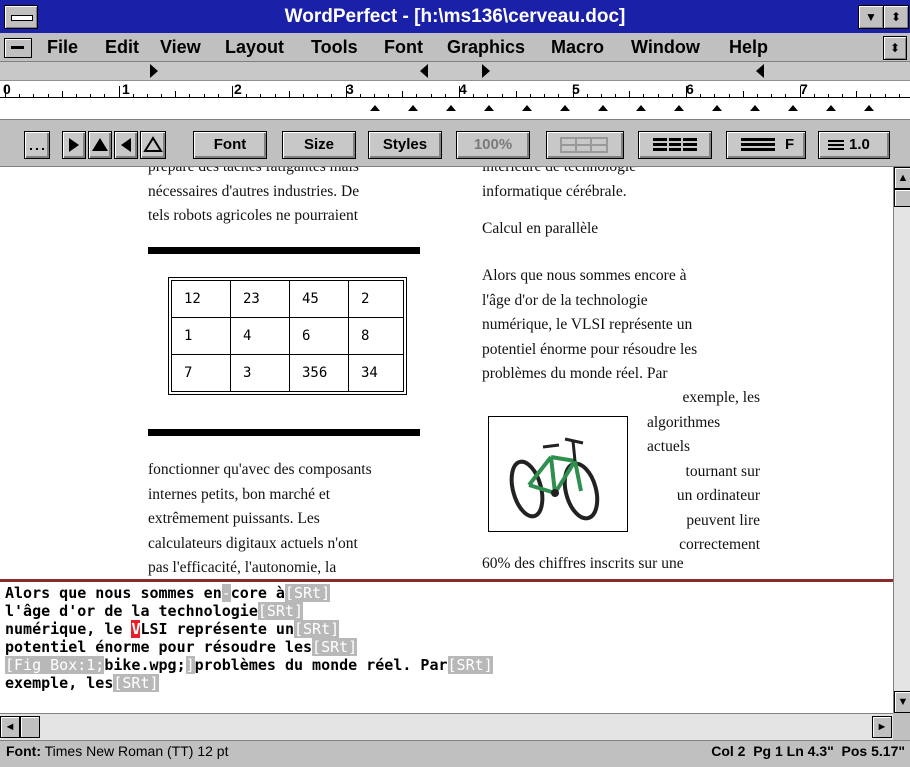  What do you see at coordinates (230, 145) in the screenshot?
I see `font-button: Font` at bounding box center [230, 145].